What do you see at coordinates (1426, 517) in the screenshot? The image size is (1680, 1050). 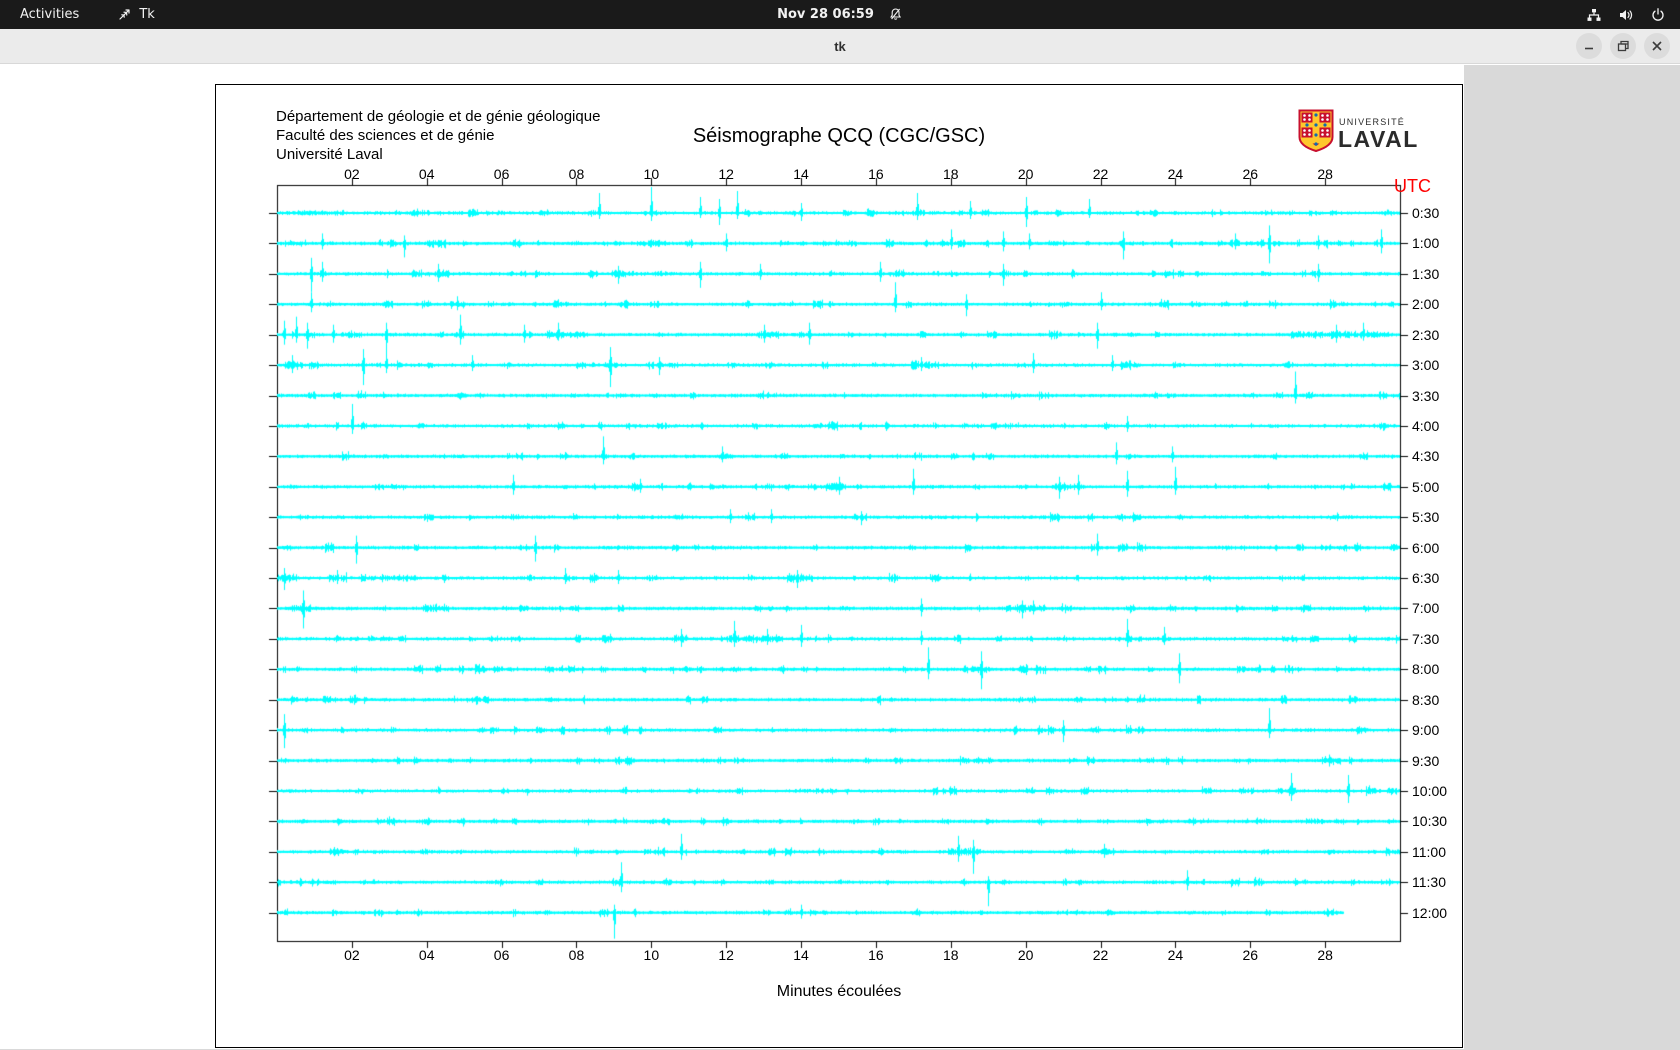 I see `row-label: 5:30` at bounding box center [1426, 517].